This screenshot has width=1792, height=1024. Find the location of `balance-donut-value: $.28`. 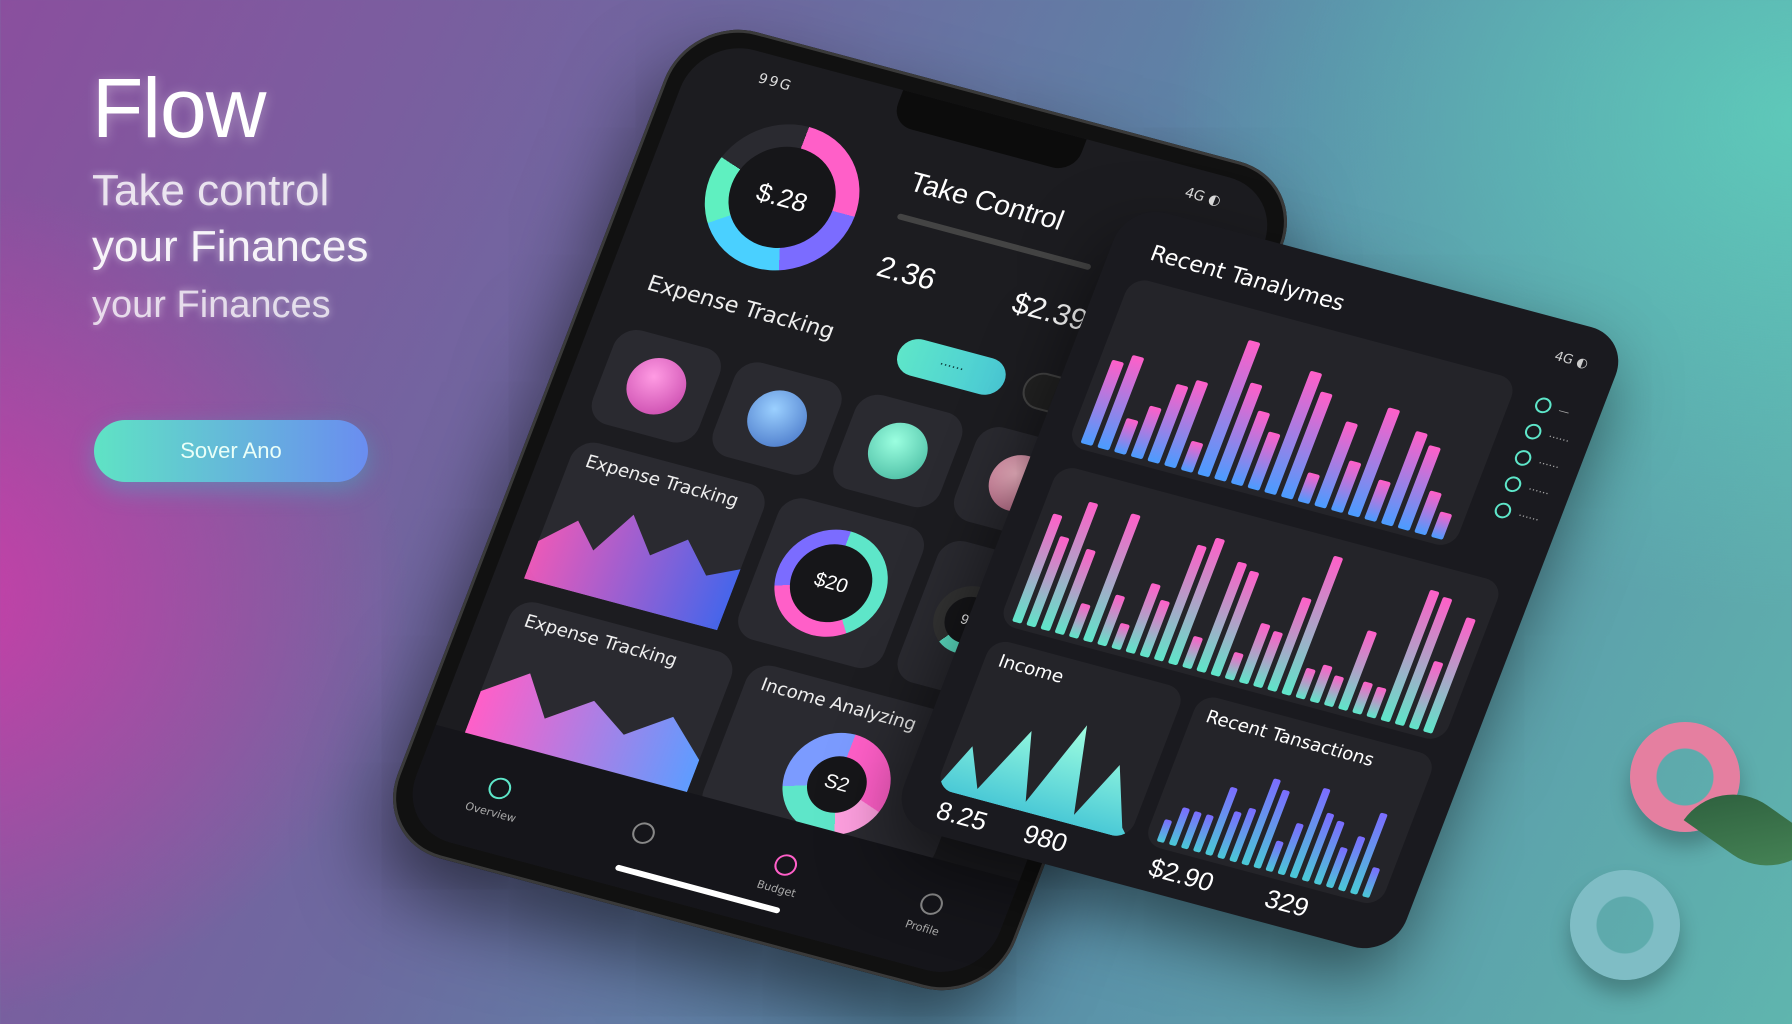

balance-donut-value: $.28 is located at coordinates (782, 197).